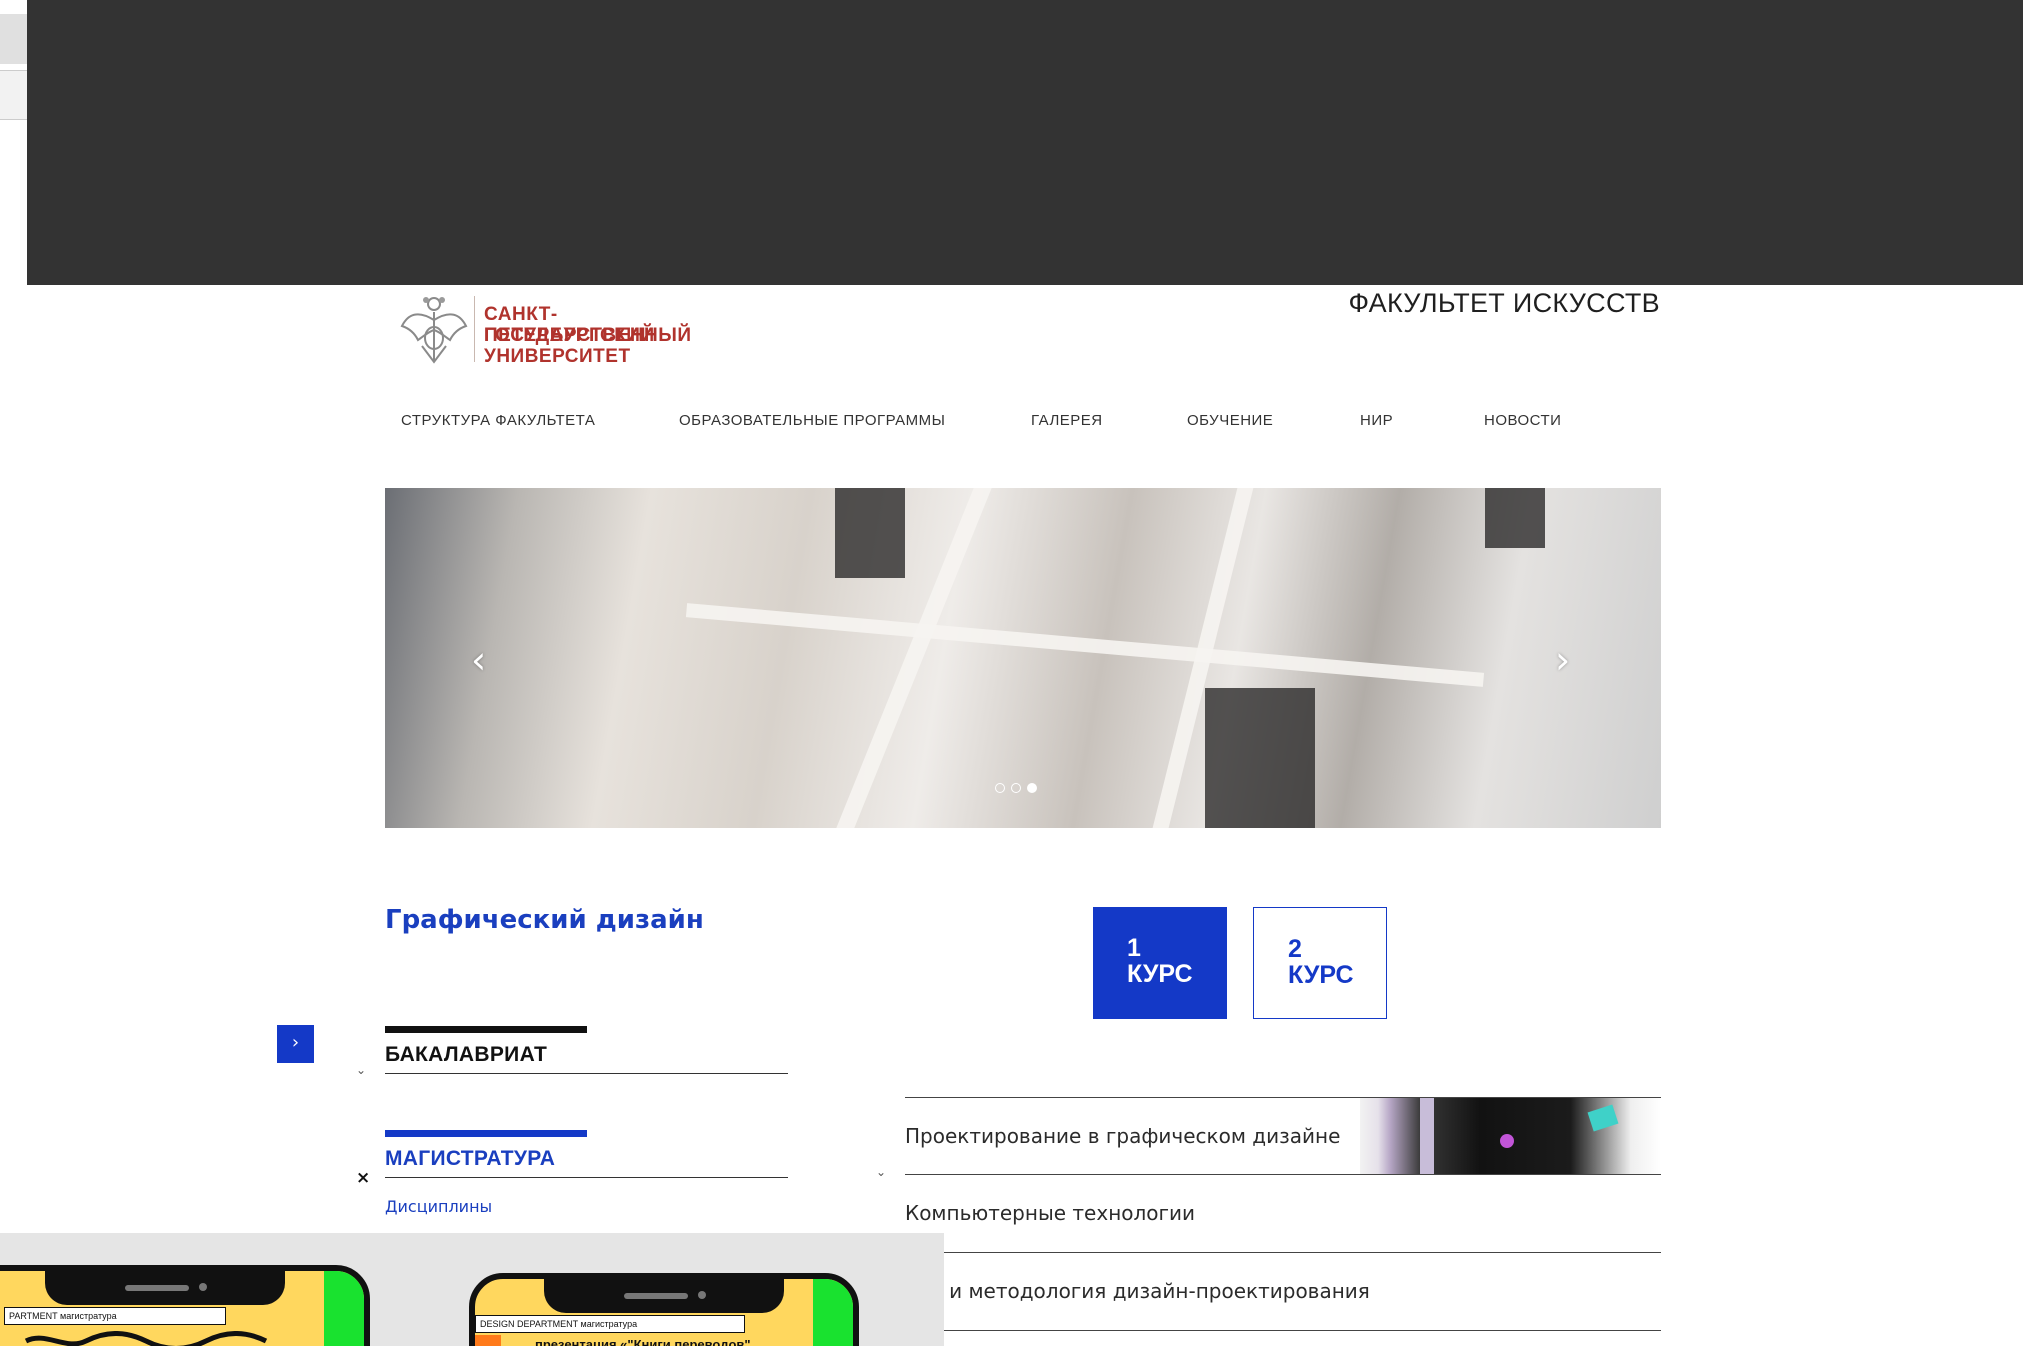 The image size is (2023, 1346). Describe the element at coordinates (1522, 420) in the screenshot. I see `nav-item-news: НОВОСТИ` at that location.